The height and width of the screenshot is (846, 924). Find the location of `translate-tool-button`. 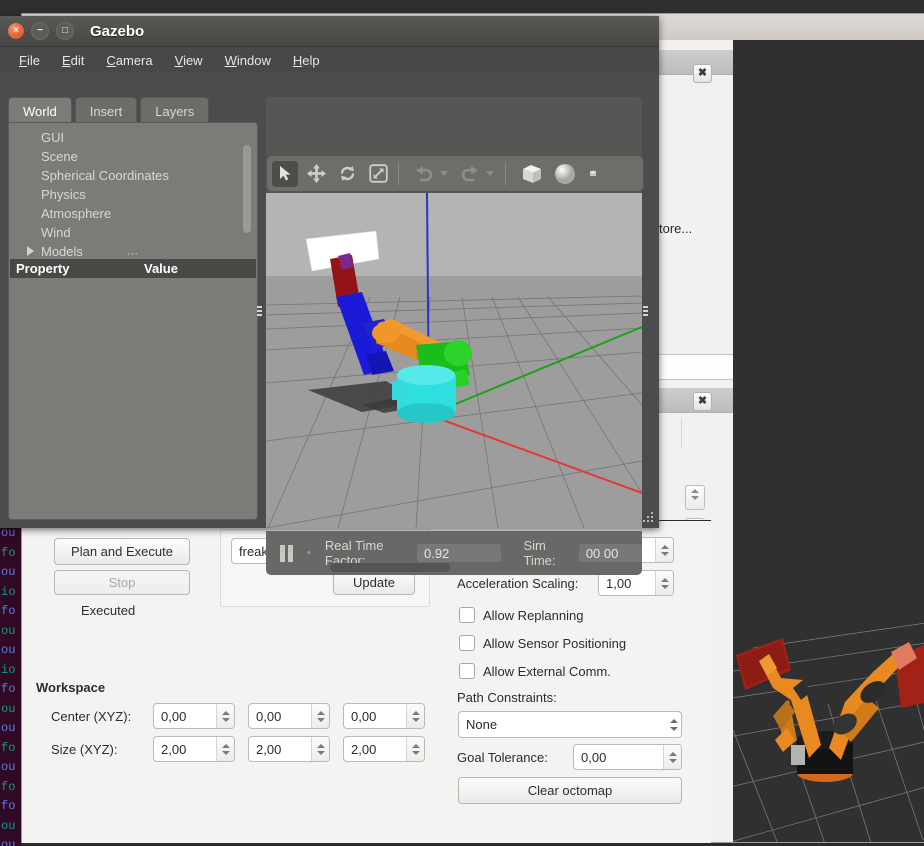

translate-tool-button is located at coordinates (316, 174).